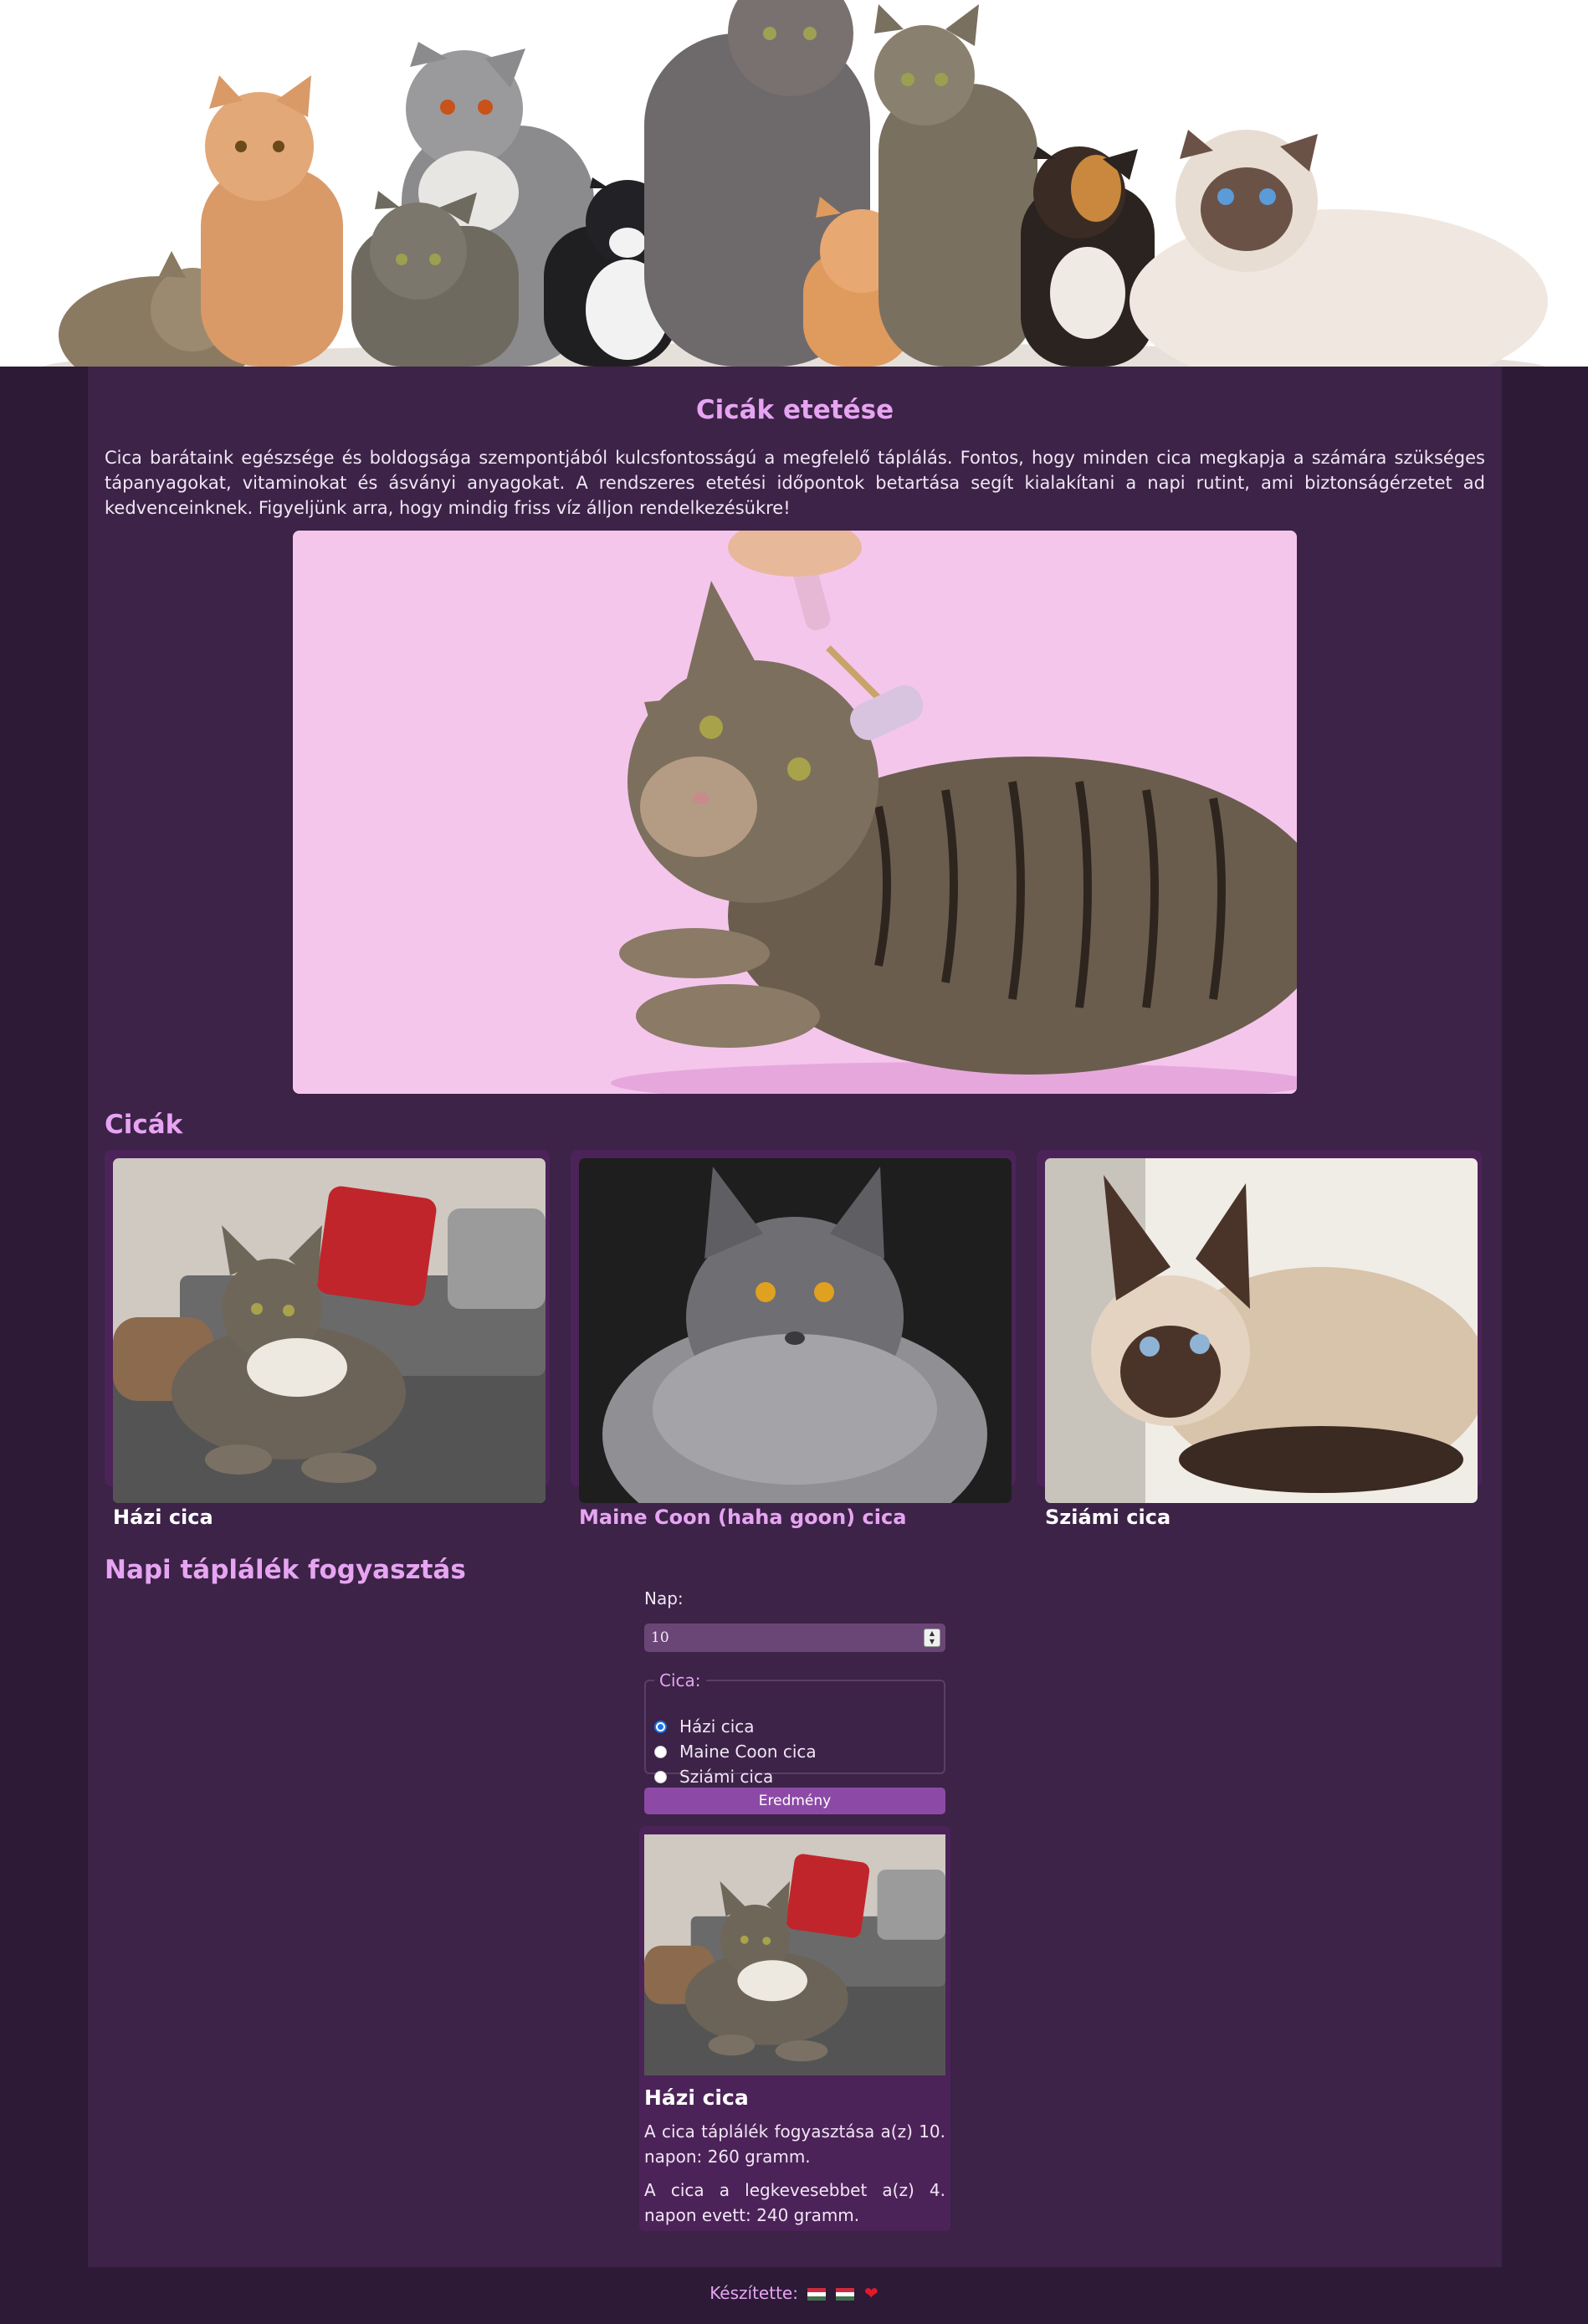 The image size is (1588, 2324). What do you see at coordinates (163, 1517) in the screenshot?
I see `cat-card-name: Házi cica` at bounding box center [163, 1517].